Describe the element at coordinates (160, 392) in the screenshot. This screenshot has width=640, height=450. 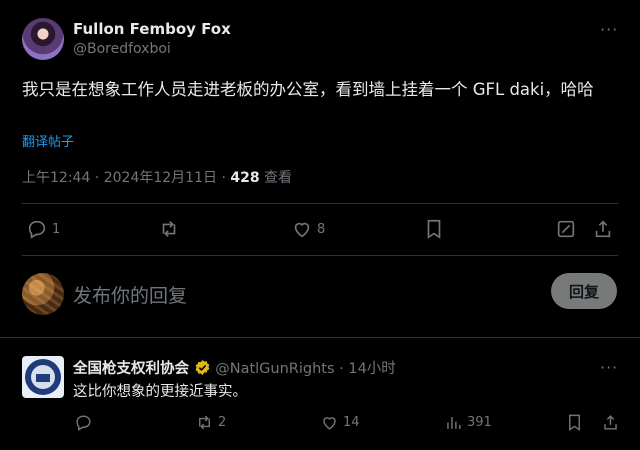
I see `reply-text: 这比你想象的更接近事实。` at that location.